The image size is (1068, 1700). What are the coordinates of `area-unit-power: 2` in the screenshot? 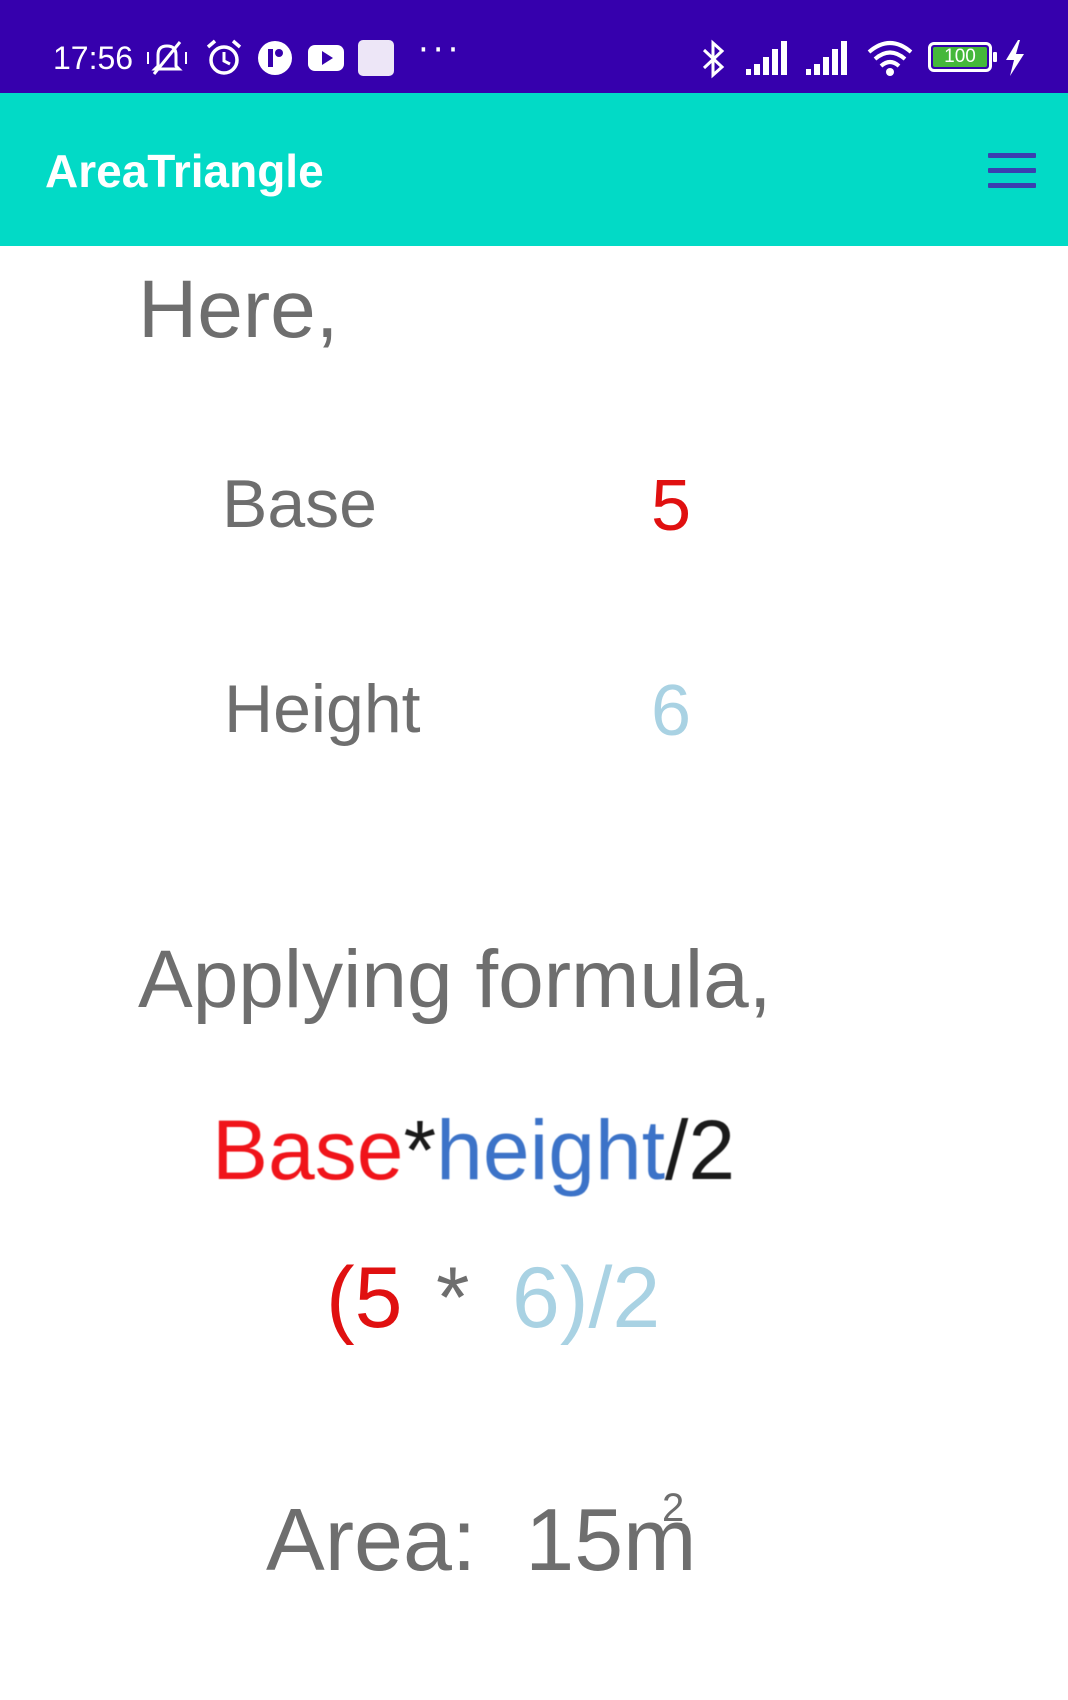 It's located at (673, 1508).